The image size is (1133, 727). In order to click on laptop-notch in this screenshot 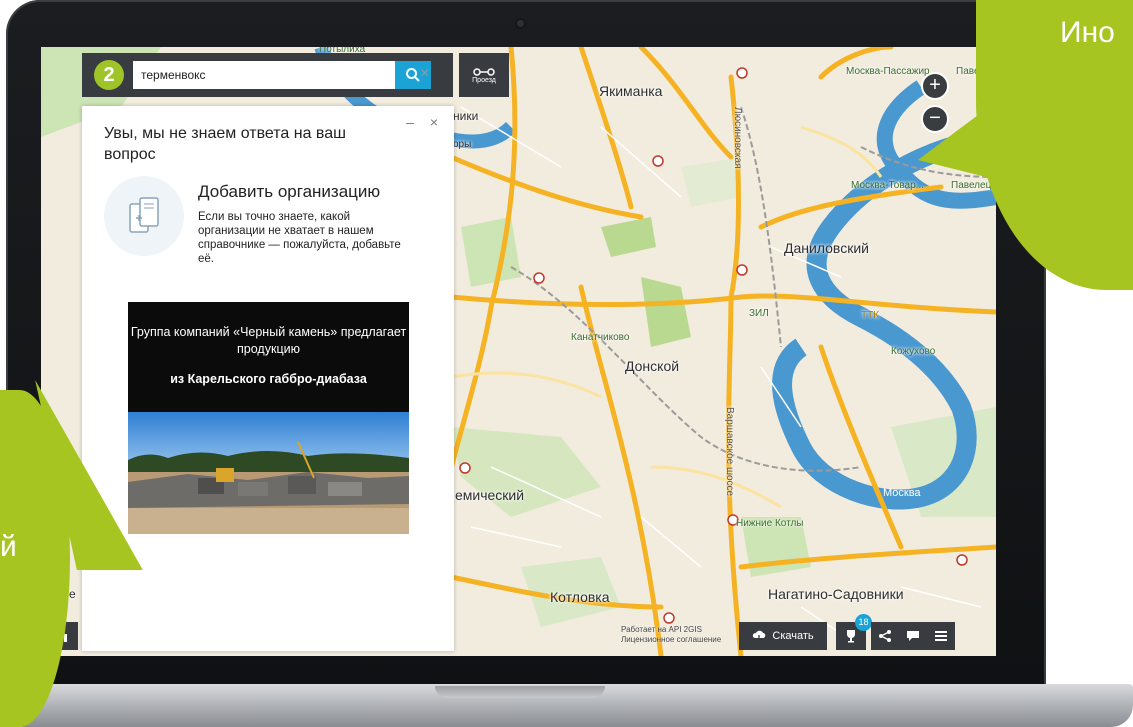, I will do `click(520, 692)`.